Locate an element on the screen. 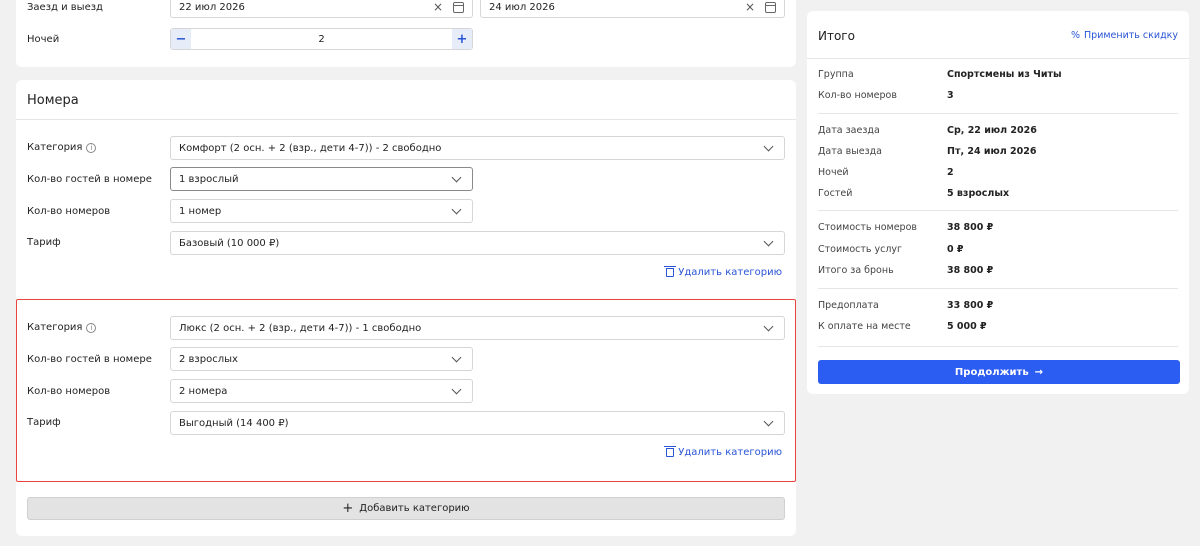  summary-row-guests: Гостей 5 взрослых is located at coordinates (914, 193).